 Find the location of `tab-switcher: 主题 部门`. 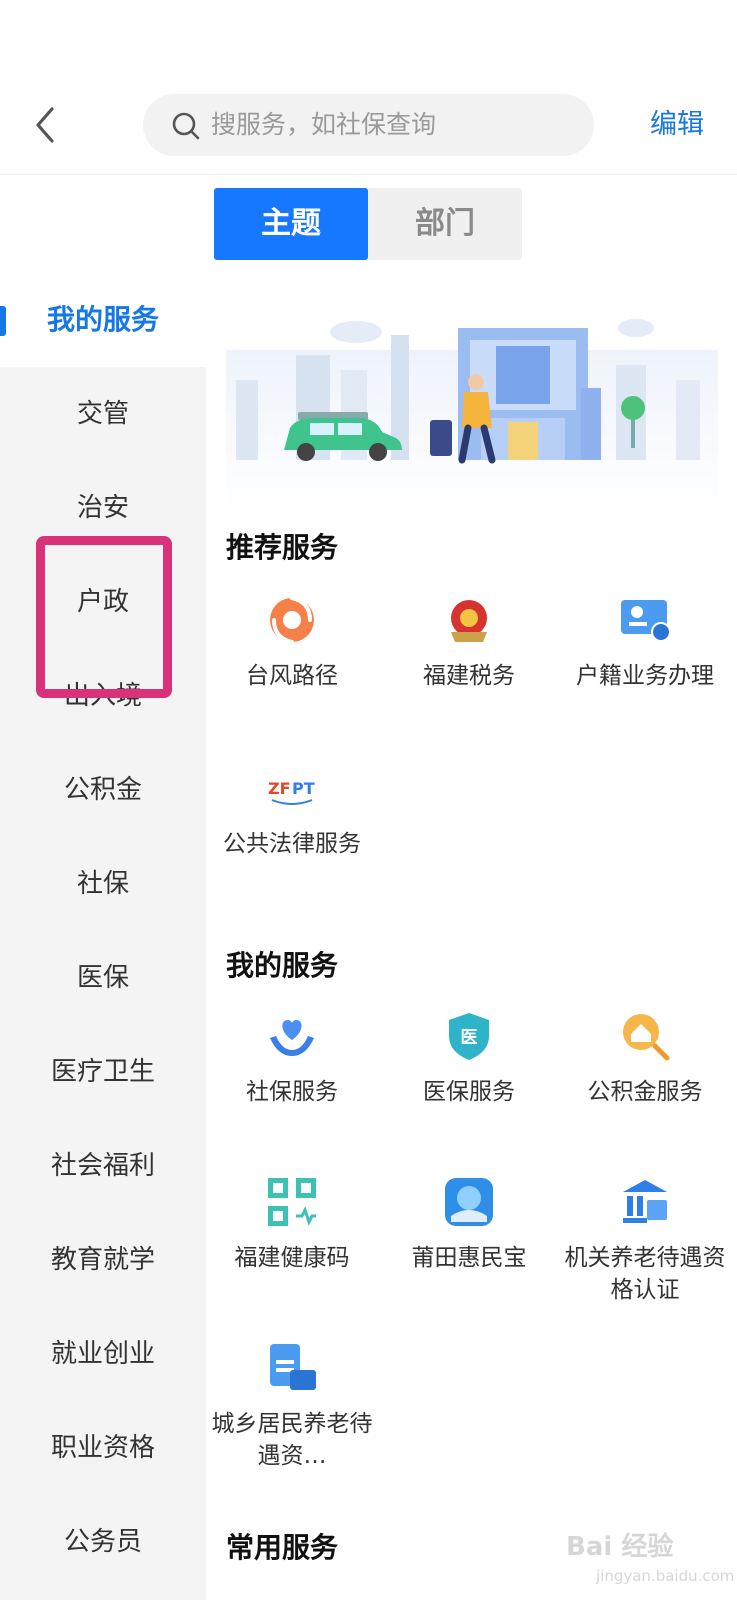

tab-switcher: 主题 部门 is located at coordinates (368, 224).